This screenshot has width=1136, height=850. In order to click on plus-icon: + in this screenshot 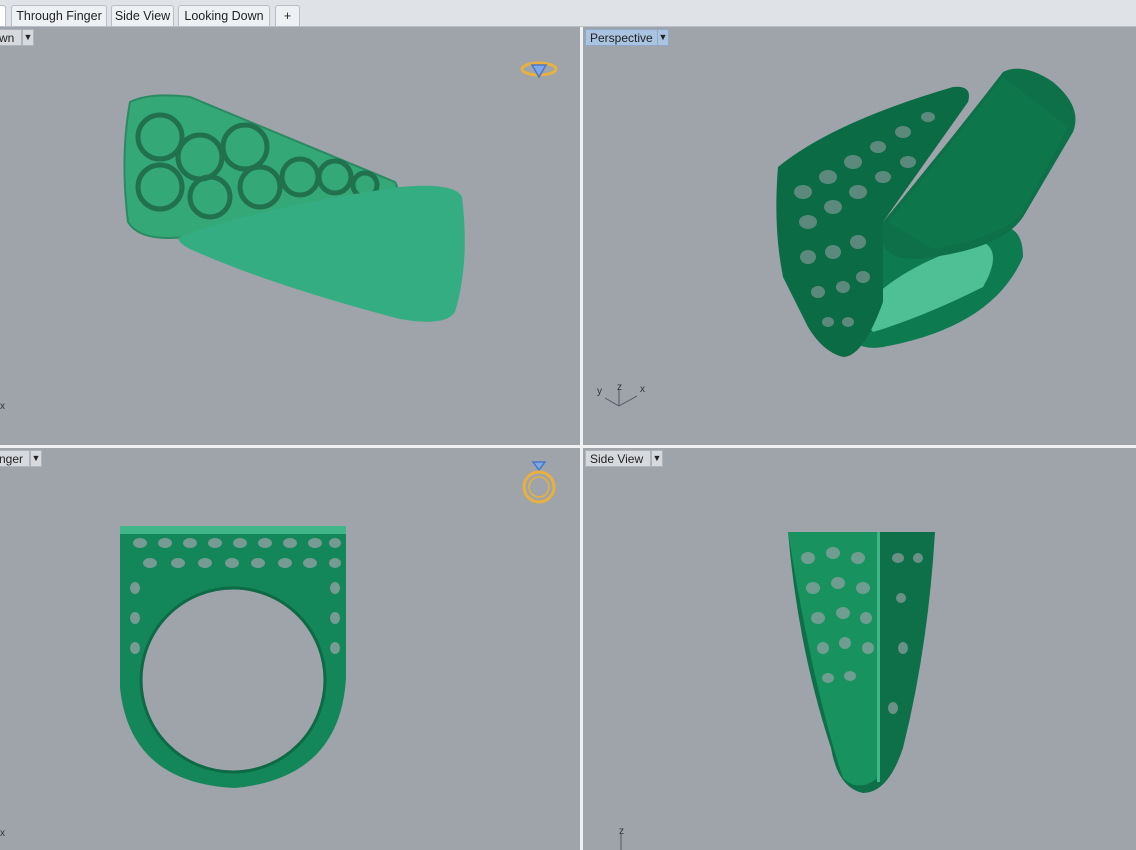, I will do `click(287, 16)`.